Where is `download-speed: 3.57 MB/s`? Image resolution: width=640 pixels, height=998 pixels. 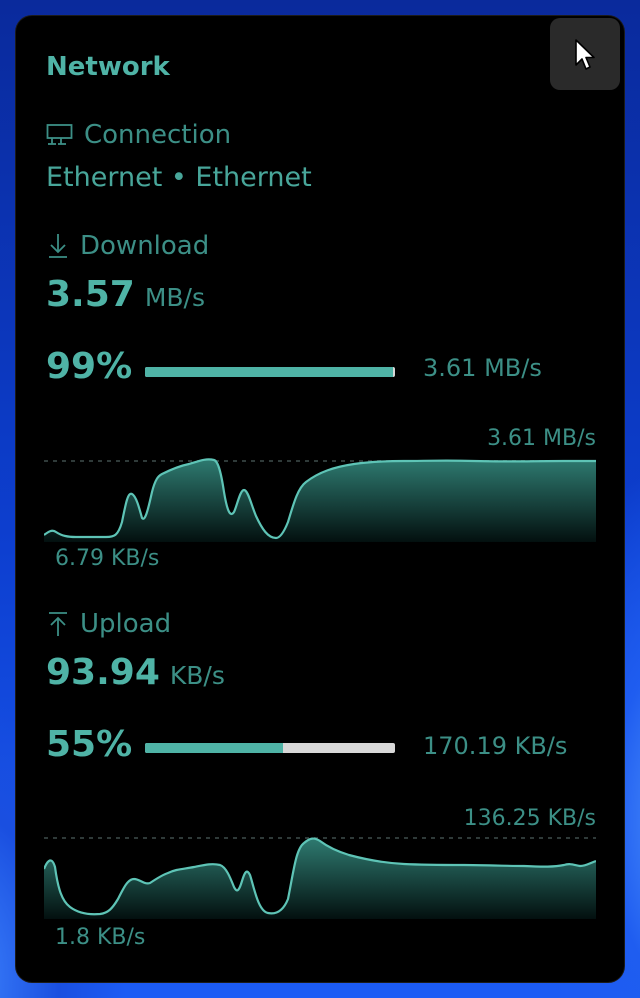 download-speed: 3.57 MB/s is located at coordinates (125, 294).